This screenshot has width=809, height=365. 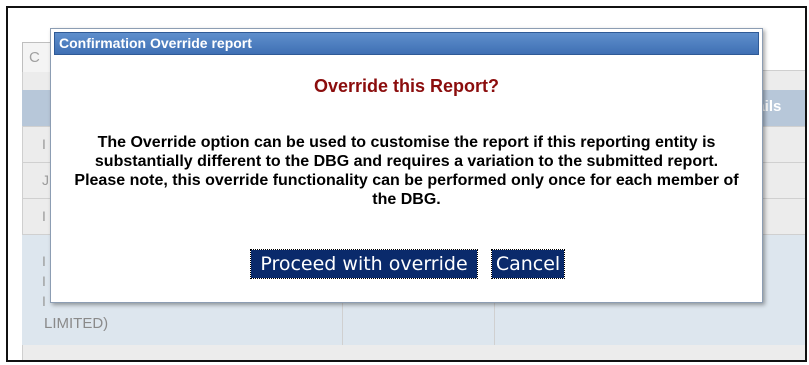 I want to click on background-limited-text: LIMITED), so click(x=76, y=323).